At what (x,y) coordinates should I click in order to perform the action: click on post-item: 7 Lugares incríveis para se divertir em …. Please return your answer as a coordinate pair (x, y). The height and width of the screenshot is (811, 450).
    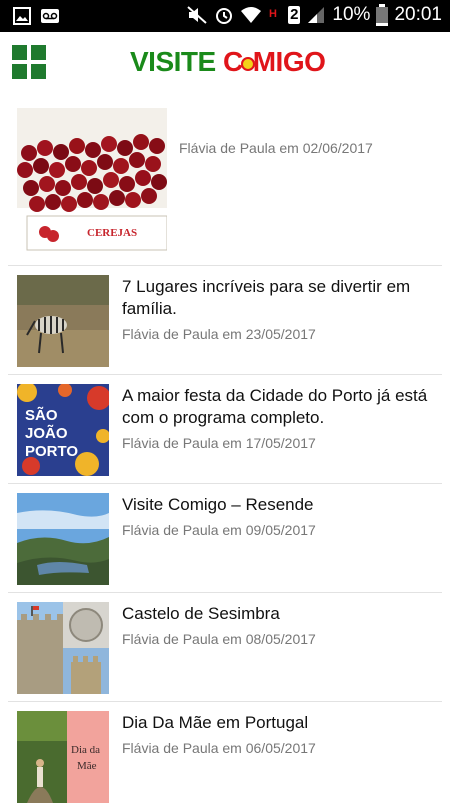
    Looking at the image, I should click on (225, 320).